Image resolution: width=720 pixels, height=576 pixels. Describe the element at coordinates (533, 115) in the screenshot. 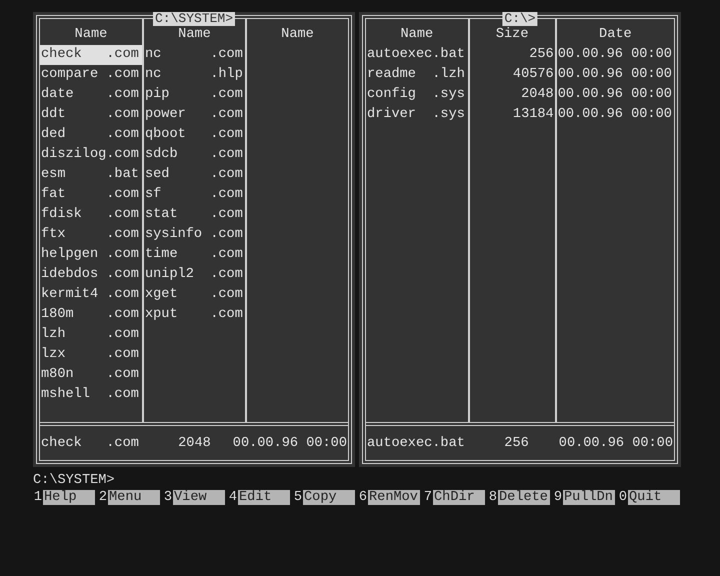

I see `file-size: 13184` at that location.